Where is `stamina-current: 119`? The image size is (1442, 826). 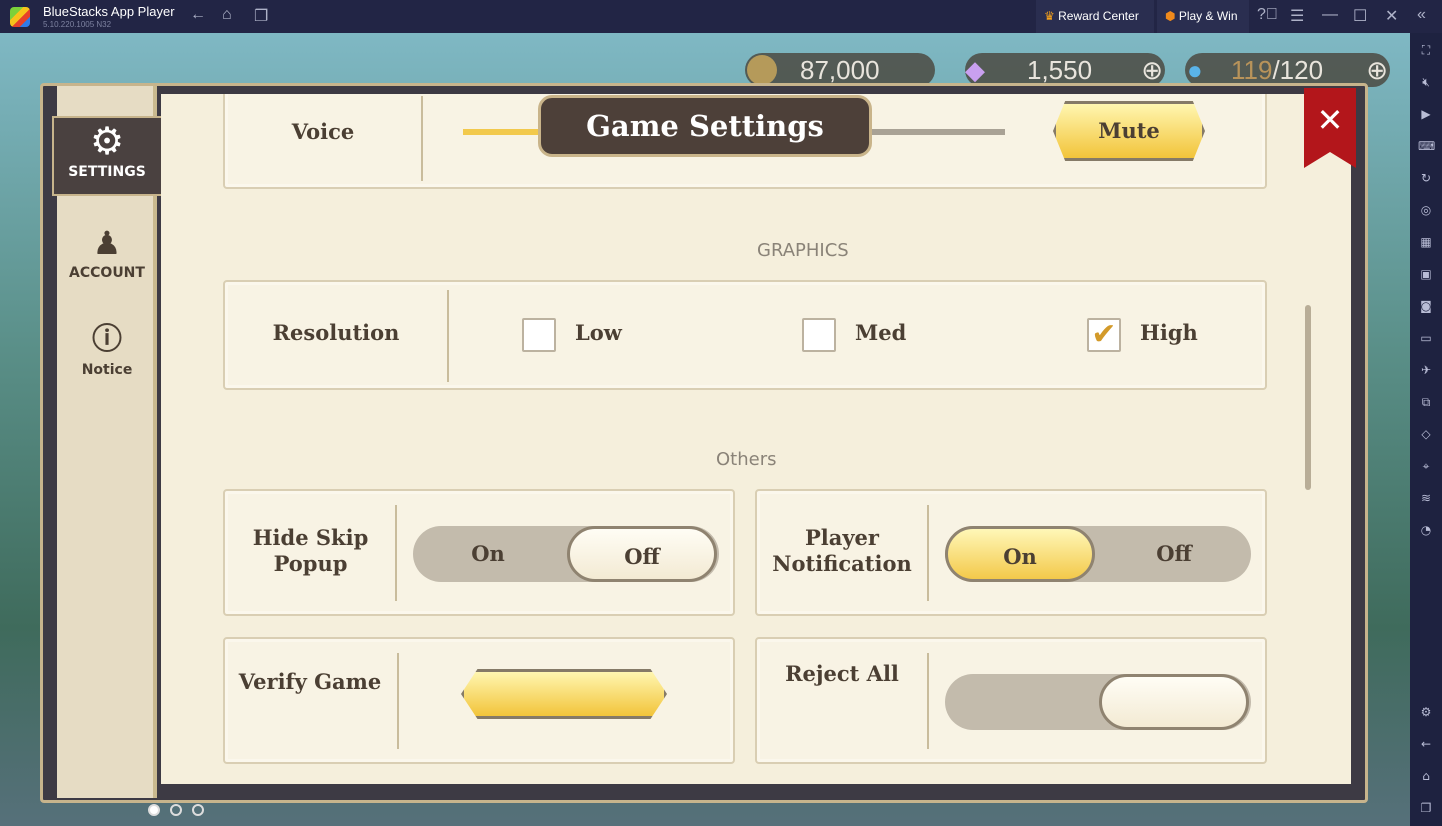
stamina-current: 119 is located at coordinates (1252, 70).